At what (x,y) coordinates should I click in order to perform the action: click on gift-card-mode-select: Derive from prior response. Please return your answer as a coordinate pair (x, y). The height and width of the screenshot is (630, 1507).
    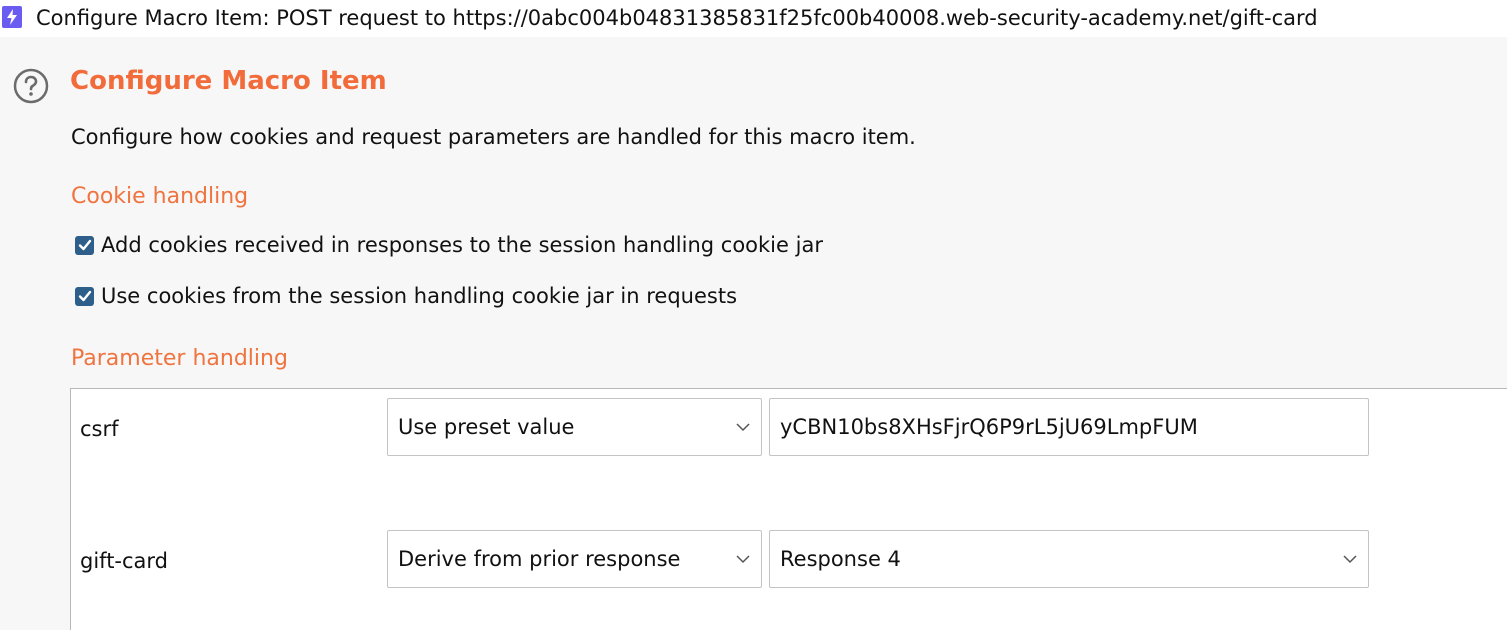
    Looking at the image, I should click on (574, 559).